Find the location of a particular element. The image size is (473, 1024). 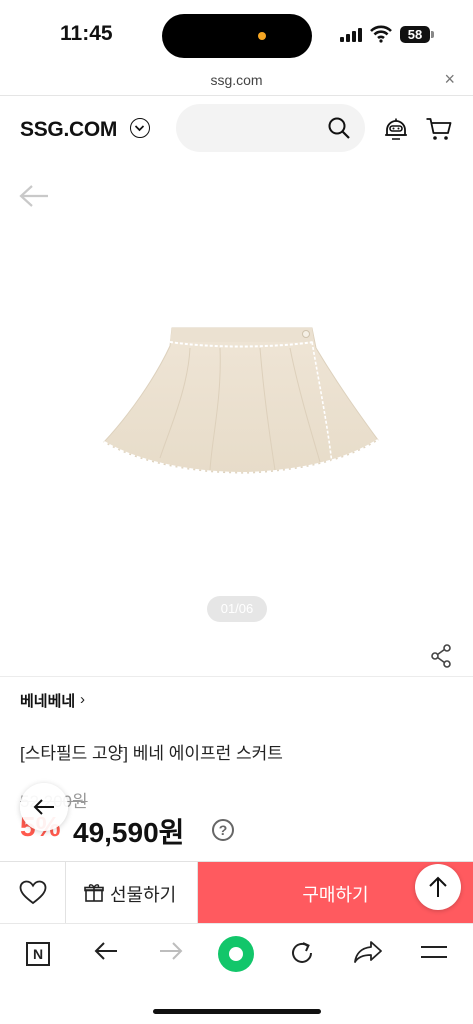

product-image is located at coordinates (240, 400).